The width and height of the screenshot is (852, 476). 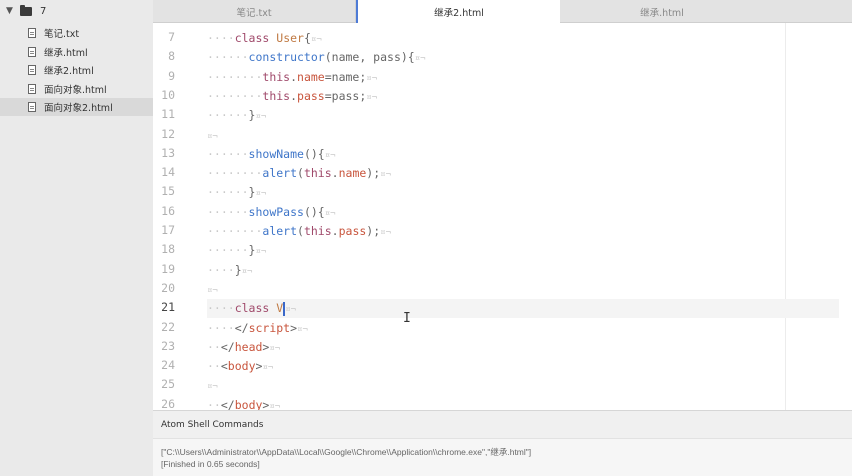 I want to click on code-token: ··, so click(x=214, y=403).